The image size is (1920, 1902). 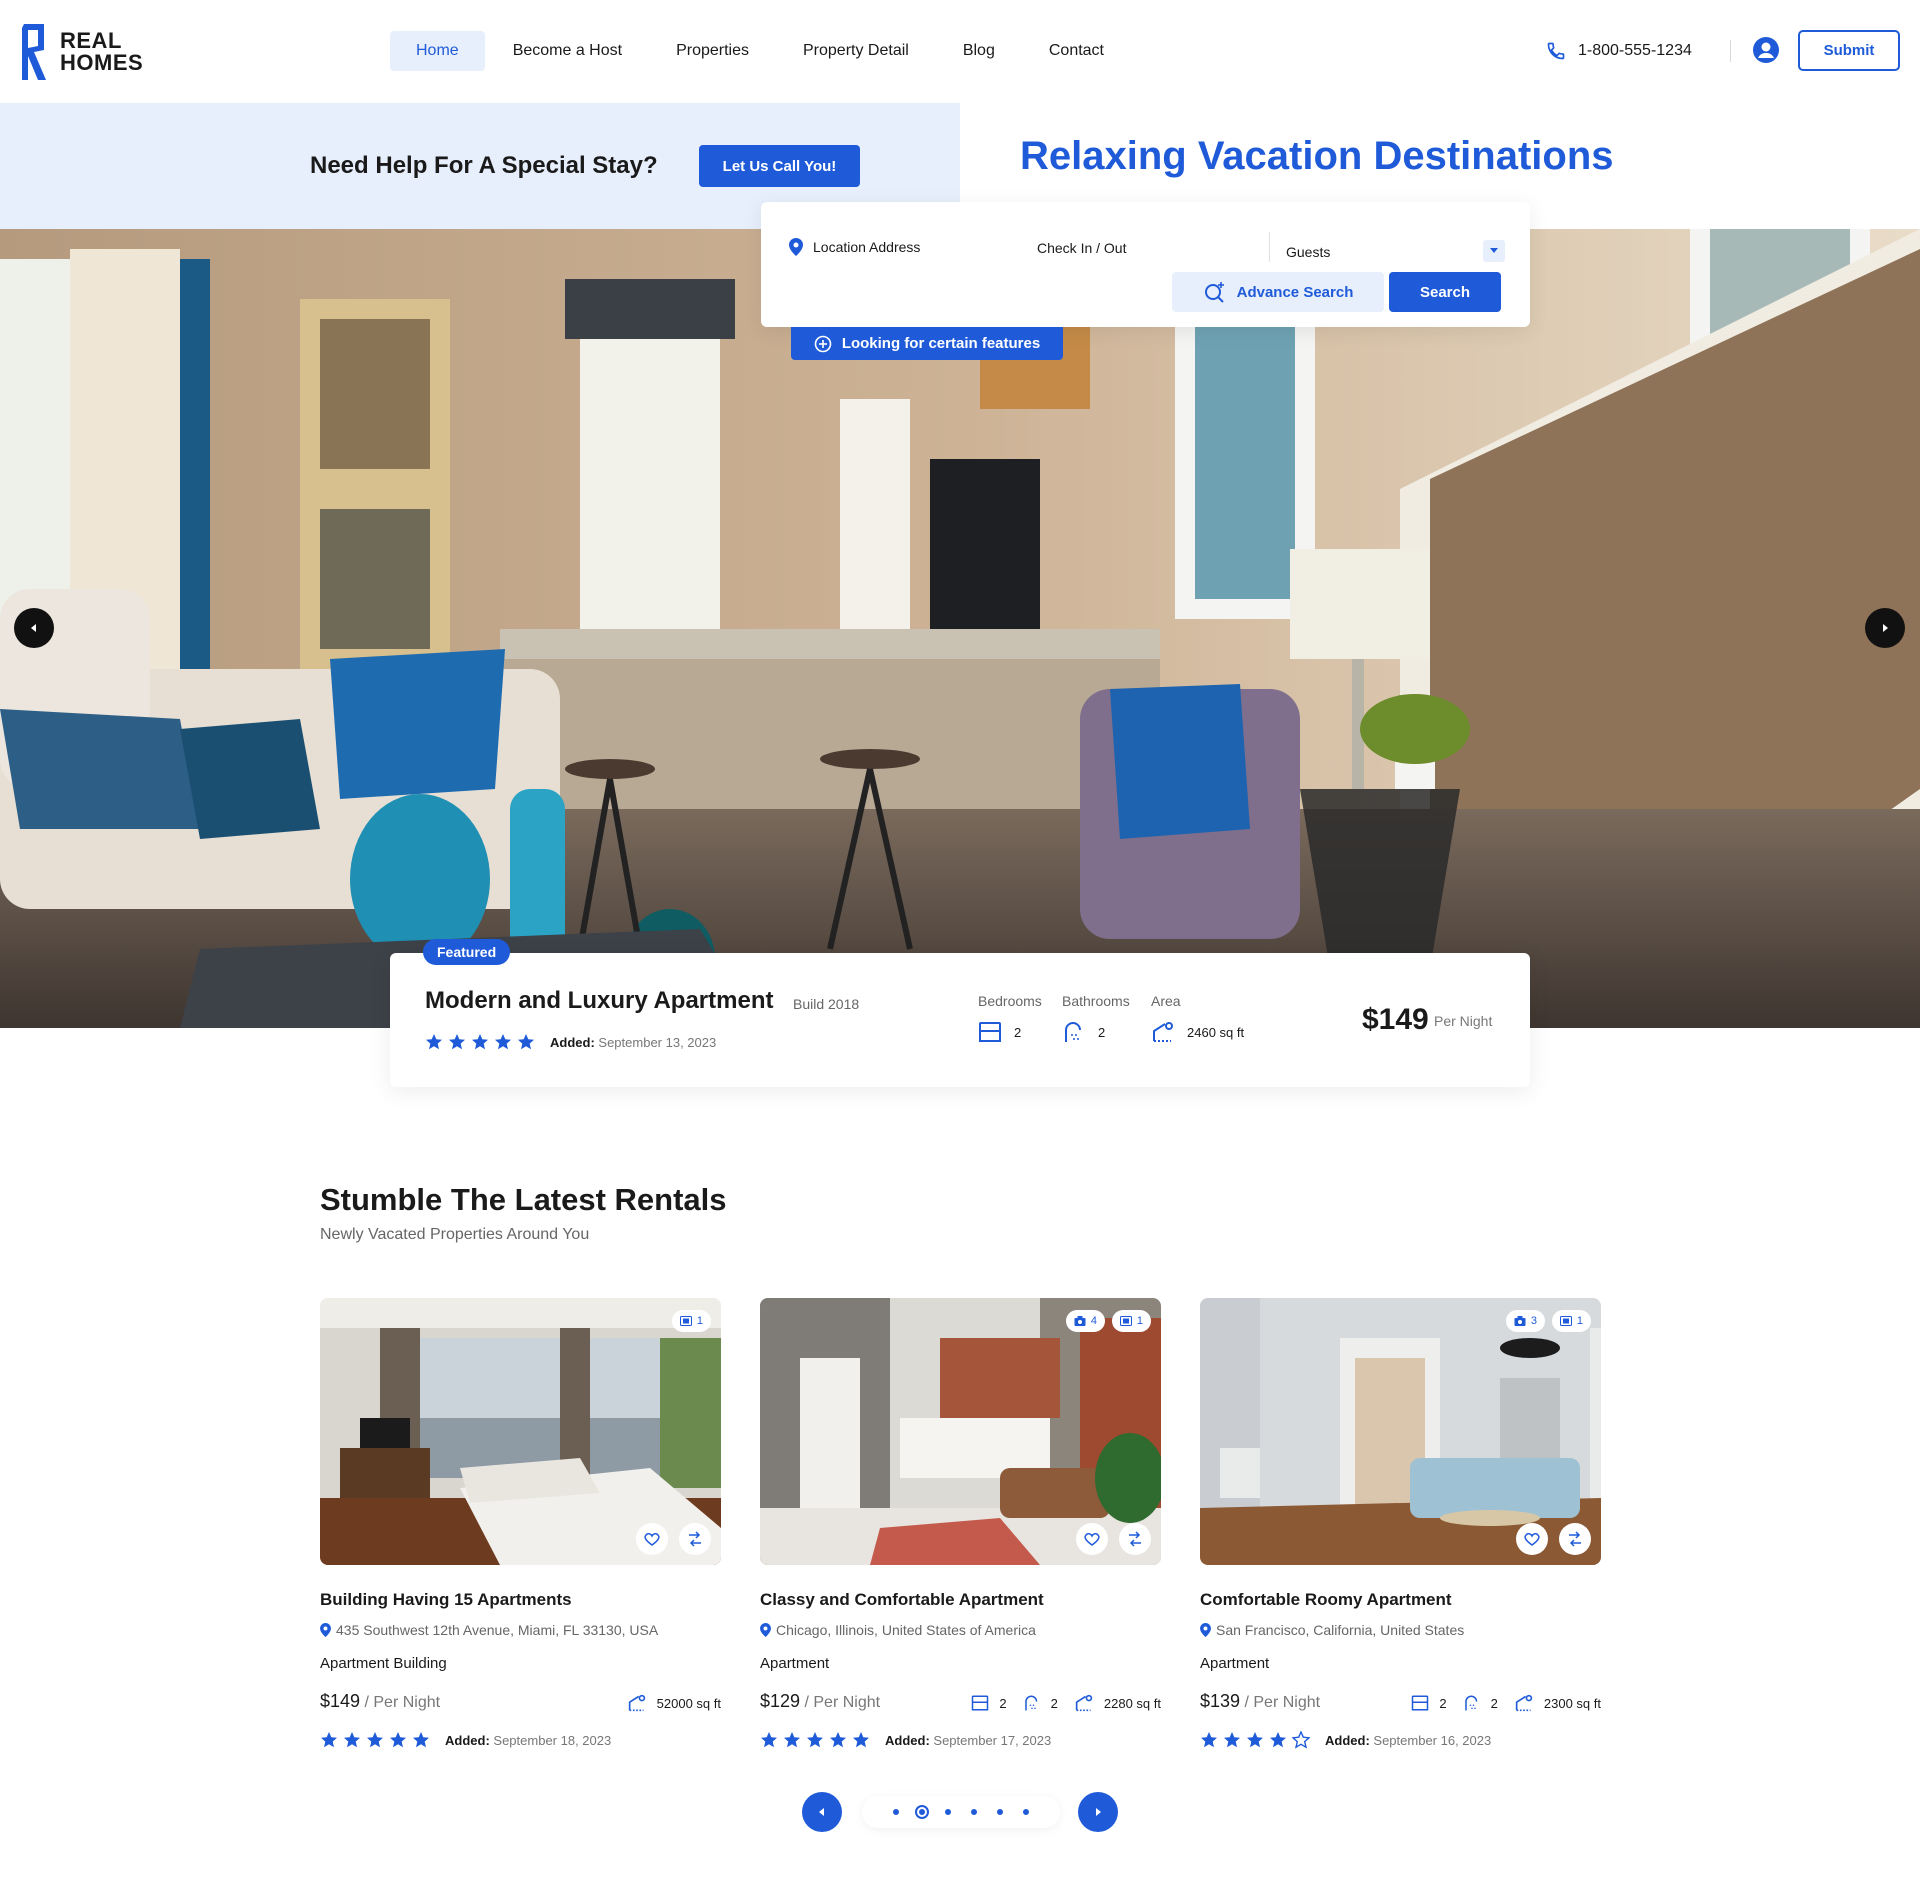 I want to click on property-title: Building Having 15 Apartments, so click(x=446, y=1600).